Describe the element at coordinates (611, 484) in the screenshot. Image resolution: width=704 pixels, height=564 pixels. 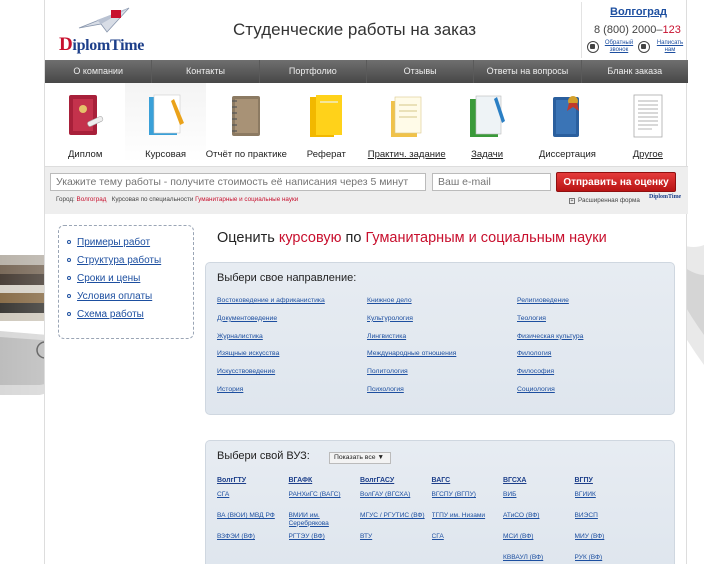
I see `university-group-head: ВГПУ` at that location.